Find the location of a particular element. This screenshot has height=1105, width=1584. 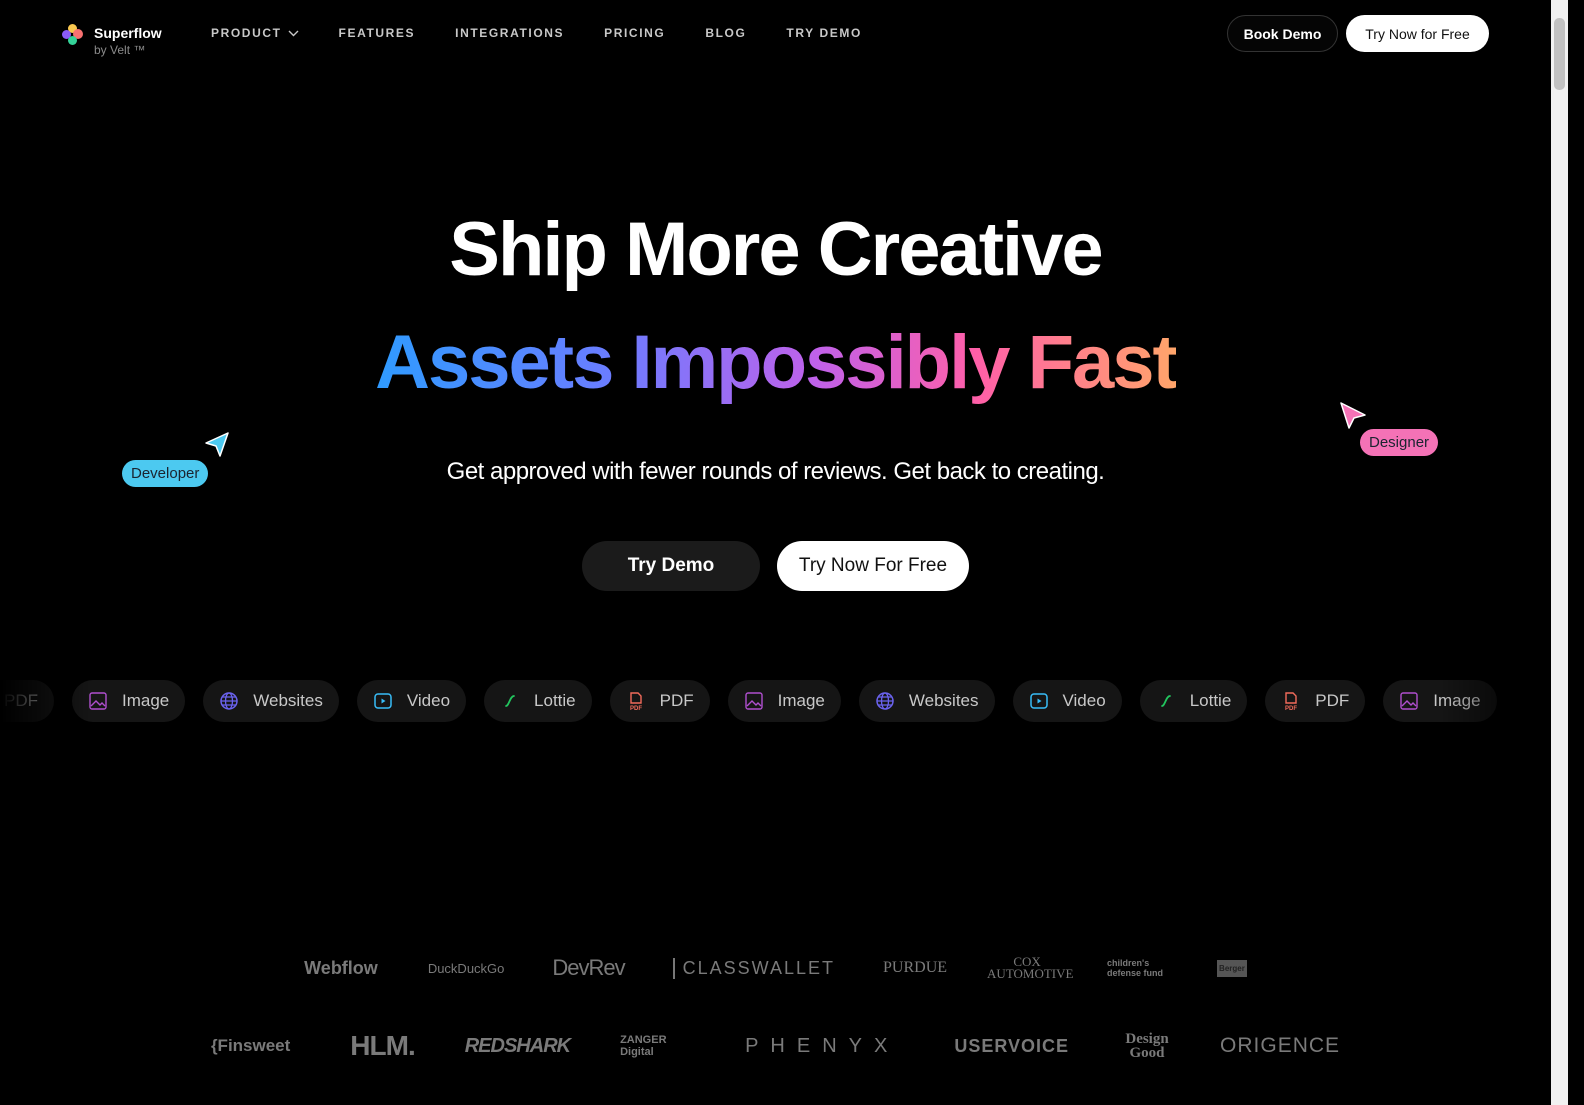

client-logo-webflow: Webflow is located at coordinates (341, 967).